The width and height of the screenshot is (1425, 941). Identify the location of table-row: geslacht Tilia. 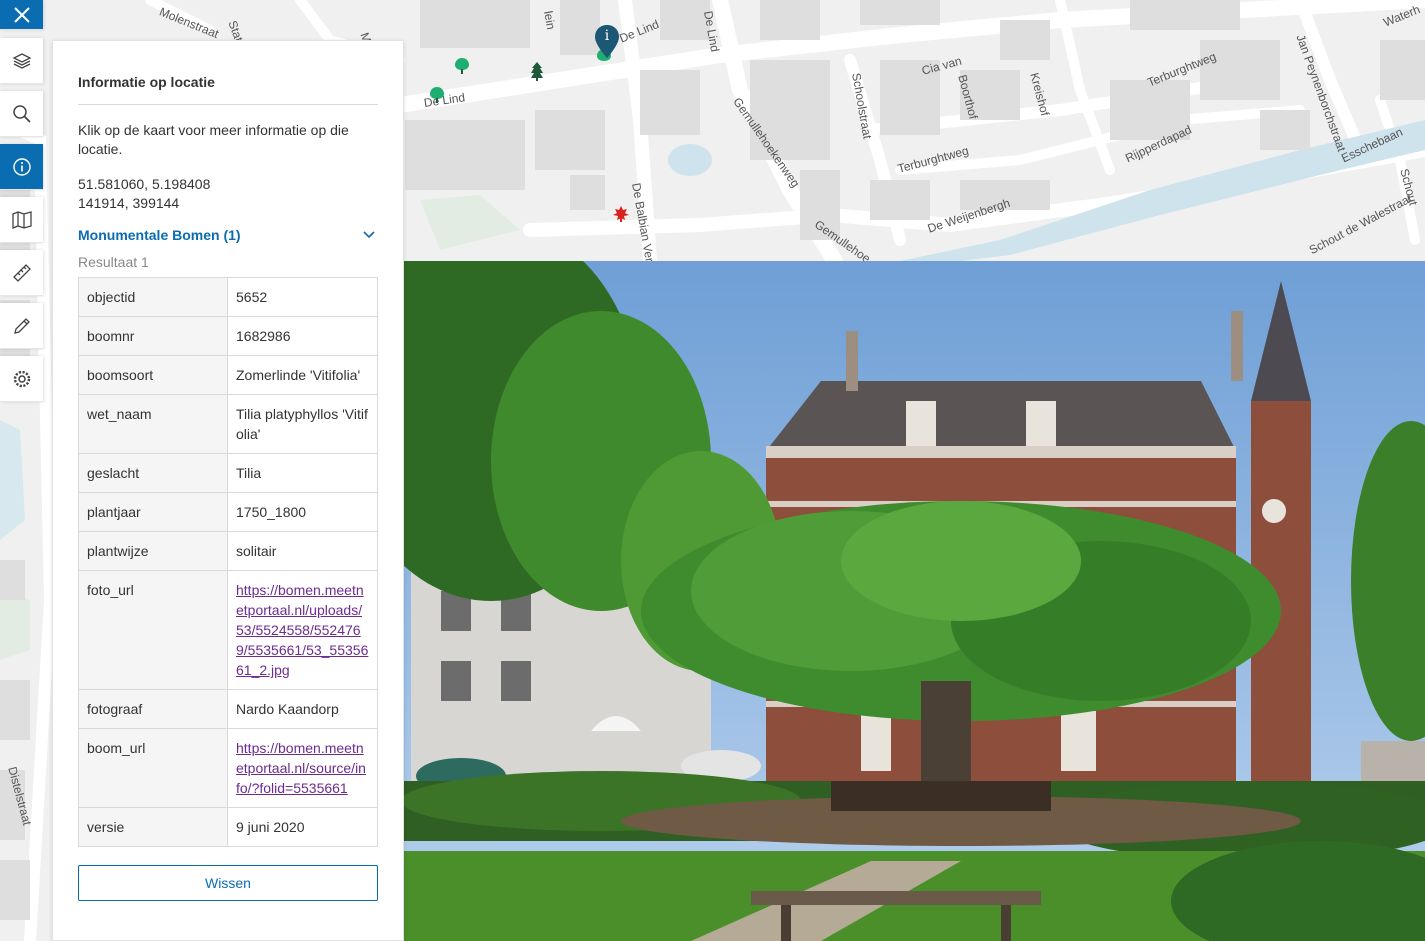
(228, 473).